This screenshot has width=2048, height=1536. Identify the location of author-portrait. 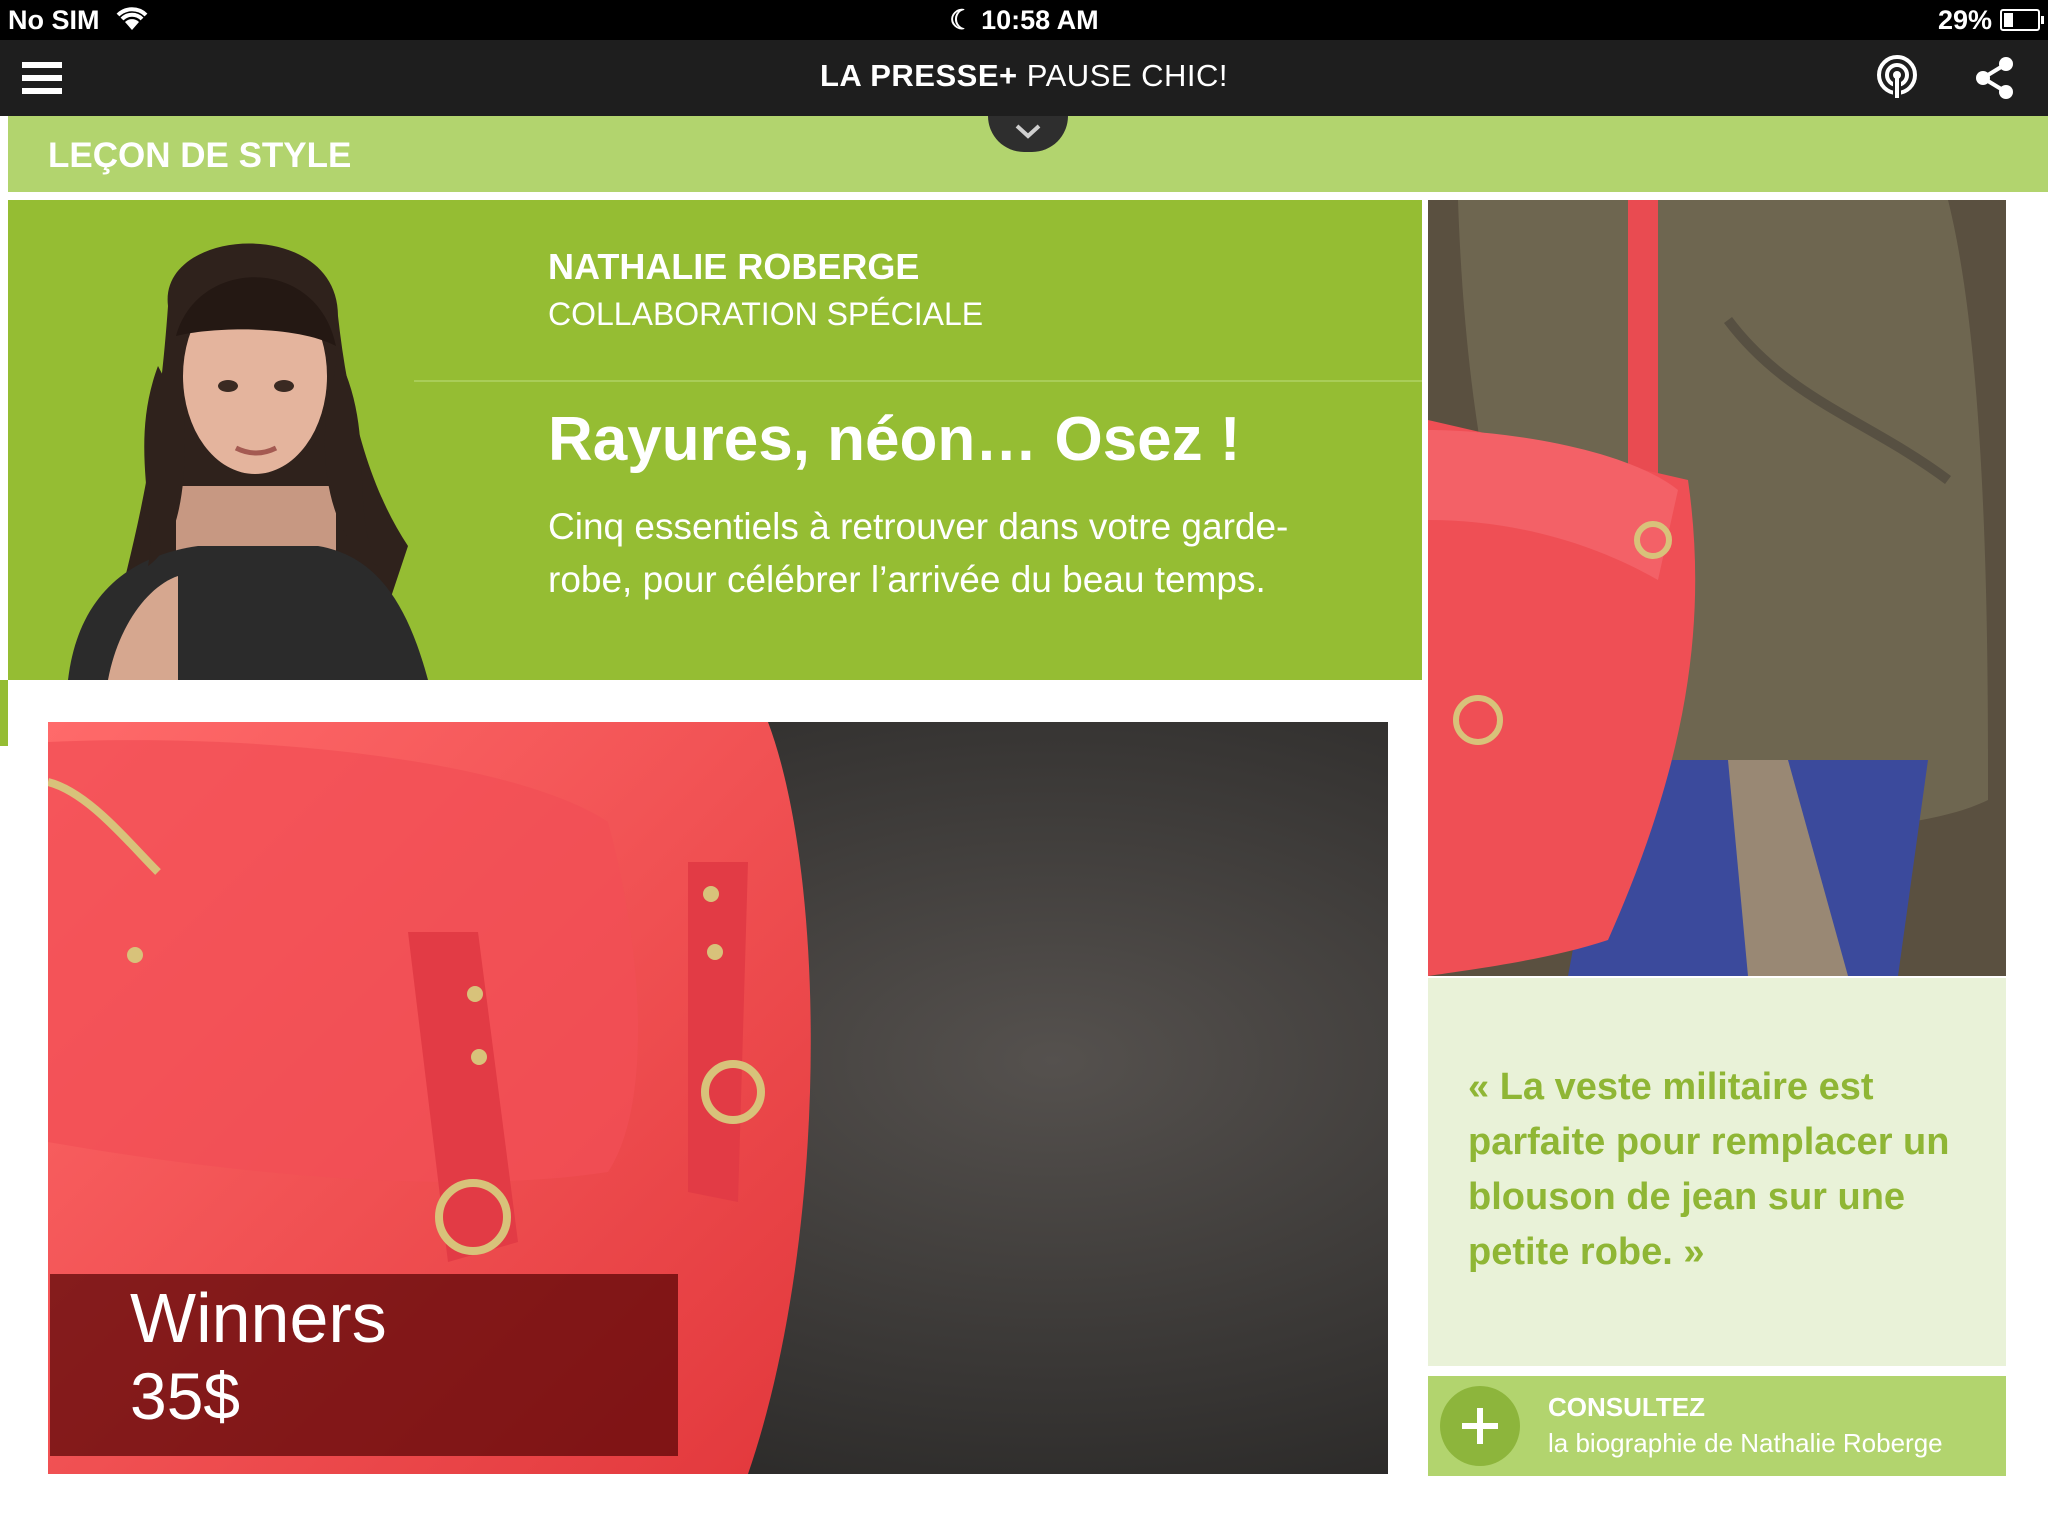
(248, 433).